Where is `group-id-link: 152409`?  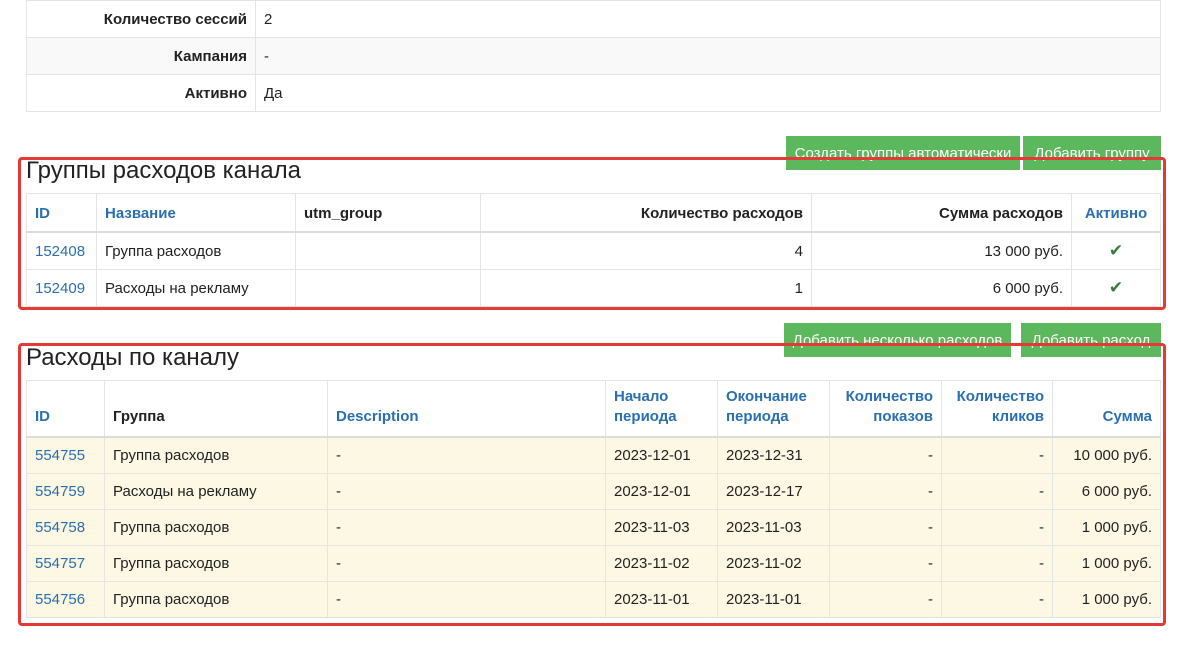
group-id-link: 152409 is located at coordinates (60, 288).